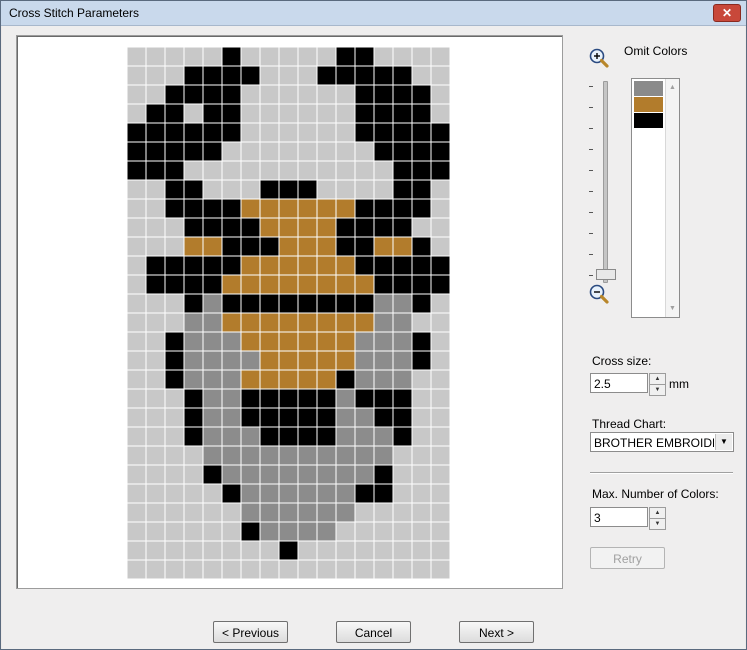 The image size is (747, 650). I want to click on thread-chart-select: BROTHER EMBROIDERY ▼, so click(662, 442).